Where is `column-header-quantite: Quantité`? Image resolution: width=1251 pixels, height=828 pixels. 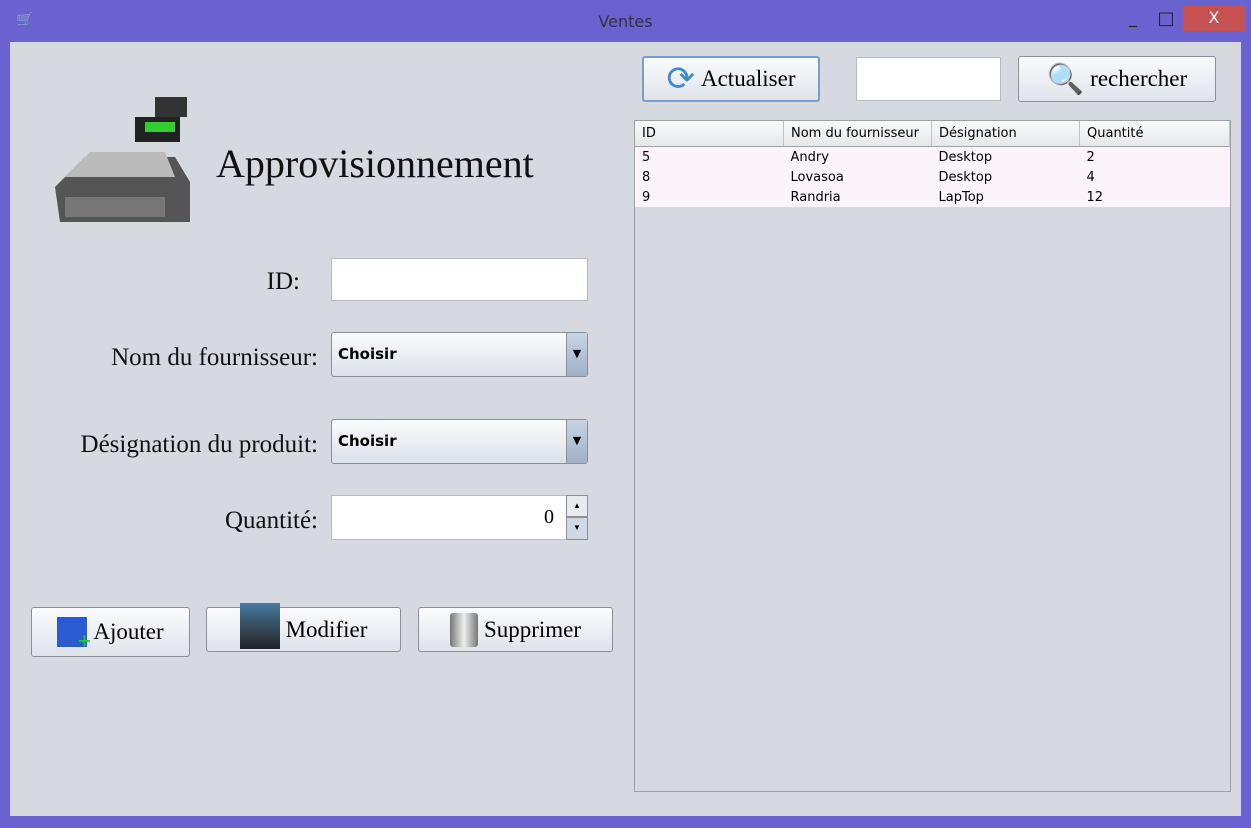
column-header-quantite: Quantité is located at coordinates (1154, 134).